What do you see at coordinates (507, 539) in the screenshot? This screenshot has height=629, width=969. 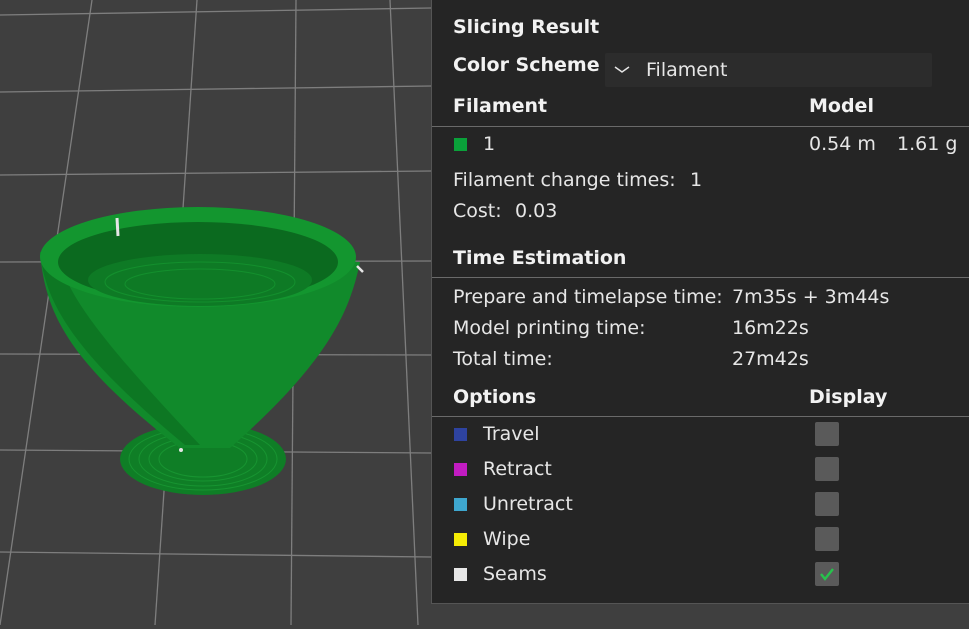 I see `option-label: Wipe` at bounding box center [507, 539].